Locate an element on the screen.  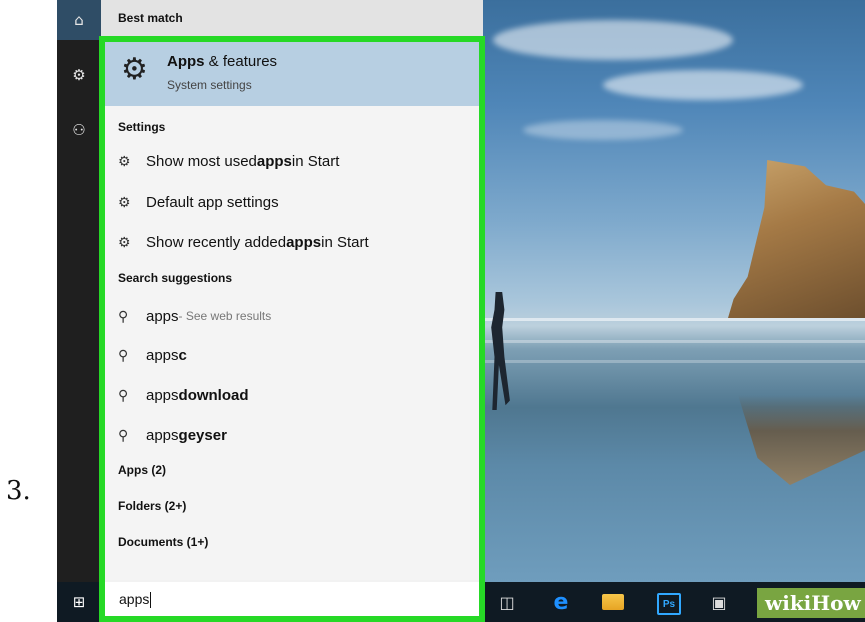
settings-item-recently-added: ⚙ Show recently added apps in Start is located at coordinates (243, 242).